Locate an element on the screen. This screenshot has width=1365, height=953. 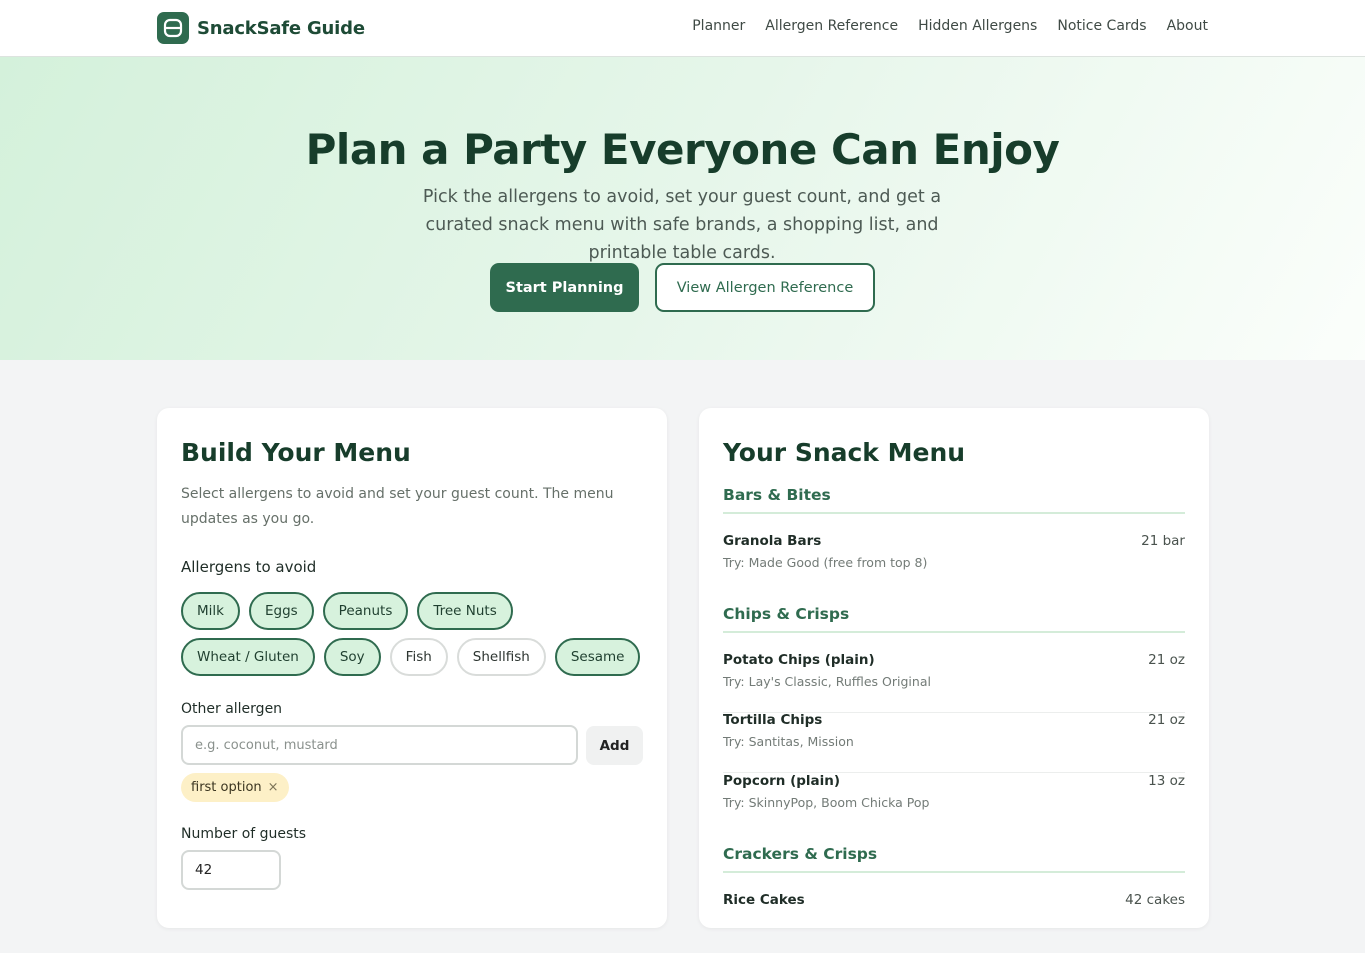
custom-allergen-tag-label: first option is located at coordinates (226, 787).